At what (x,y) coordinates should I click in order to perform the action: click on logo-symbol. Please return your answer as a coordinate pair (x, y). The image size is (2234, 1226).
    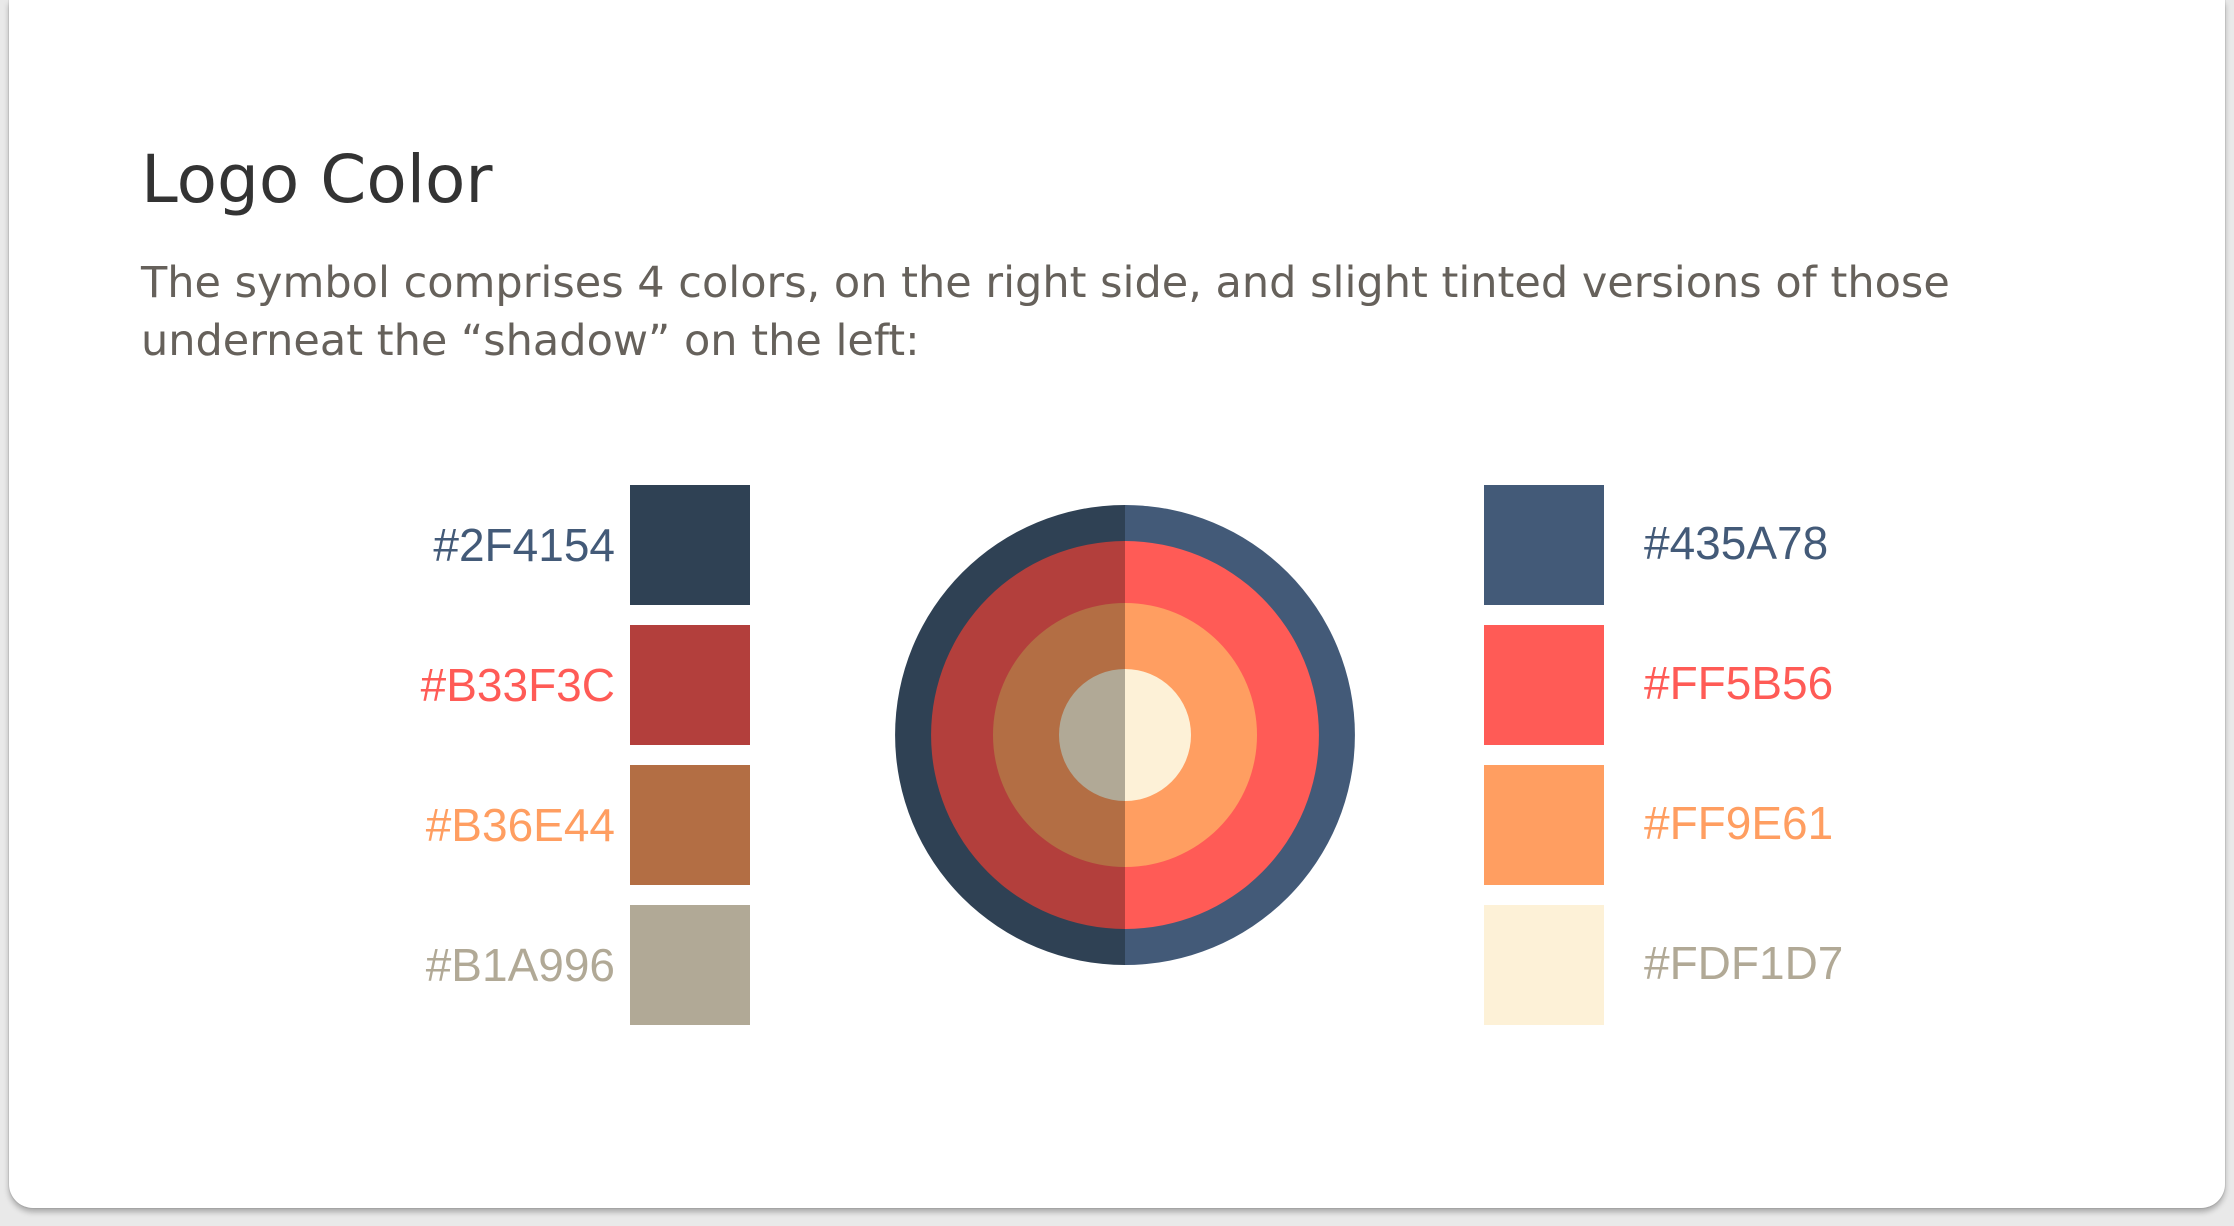
    Looking at the image, I should click on (1125, 735).